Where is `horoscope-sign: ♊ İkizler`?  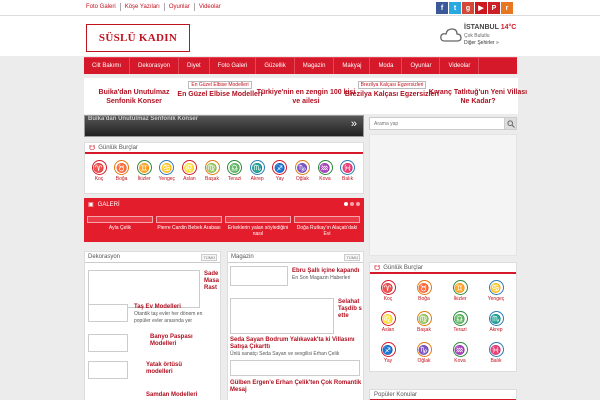 horoscope-sign: ♊ İkizler is located at coordinates (144, 171).